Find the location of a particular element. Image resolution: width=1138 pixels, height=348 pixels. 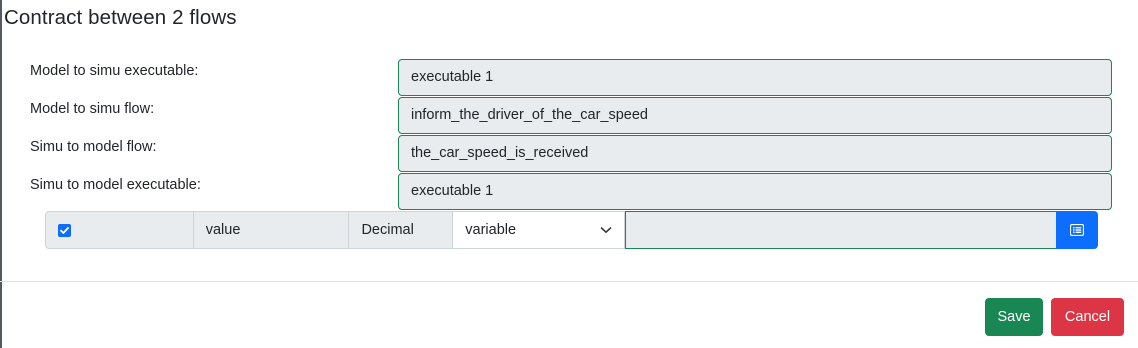

list-icon is located at coordinates (1077, 230).